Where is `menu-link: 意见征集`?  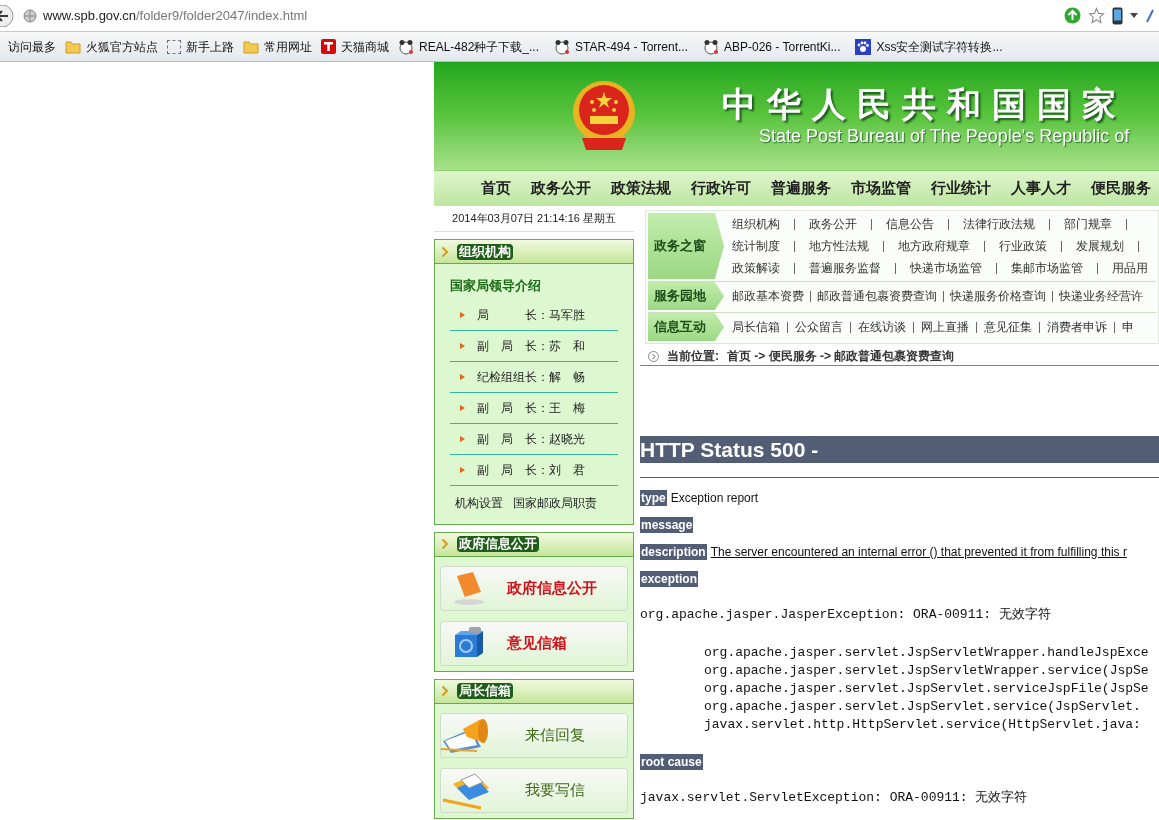
menu-link: 意见征集 is located at coordinates (1008, 327).